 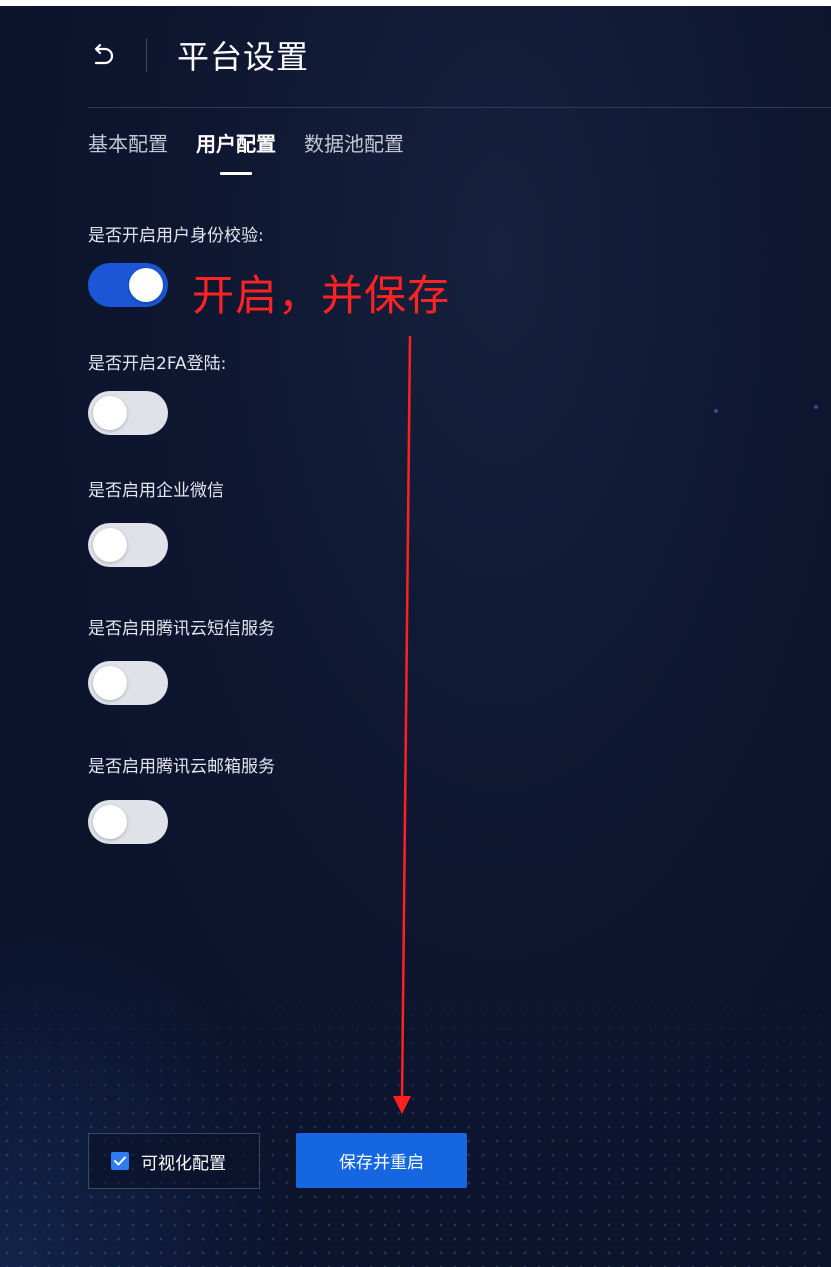 I want to click on checkbox-checked-icon, so click(x=120, y=1161).